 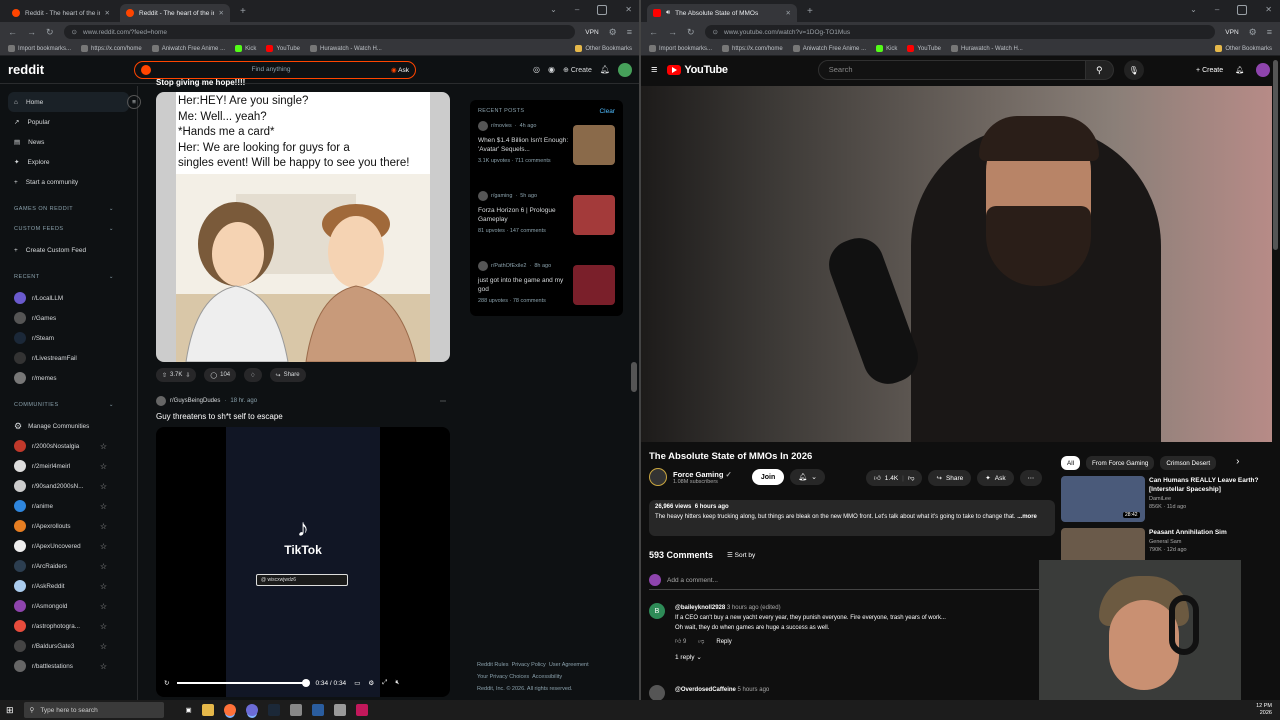 I want to click on tab-youtube: 🔊︎ The Absolute State of MMOs ✕, so click(x=722, y=13).